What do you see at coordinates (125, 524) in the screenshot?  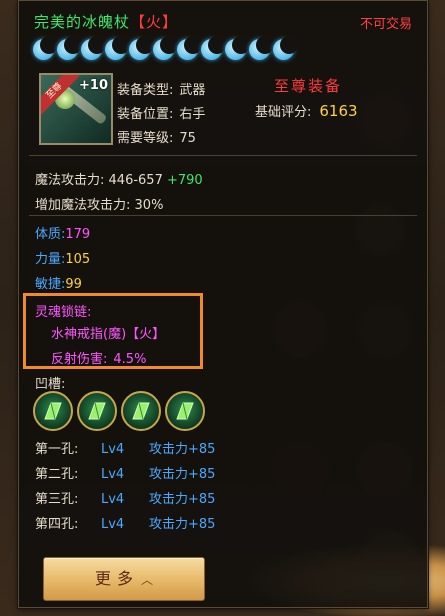 I see `socket-hole-4: 第四孔: Lv4 攻击力+85` at bounding box center [125, 524].